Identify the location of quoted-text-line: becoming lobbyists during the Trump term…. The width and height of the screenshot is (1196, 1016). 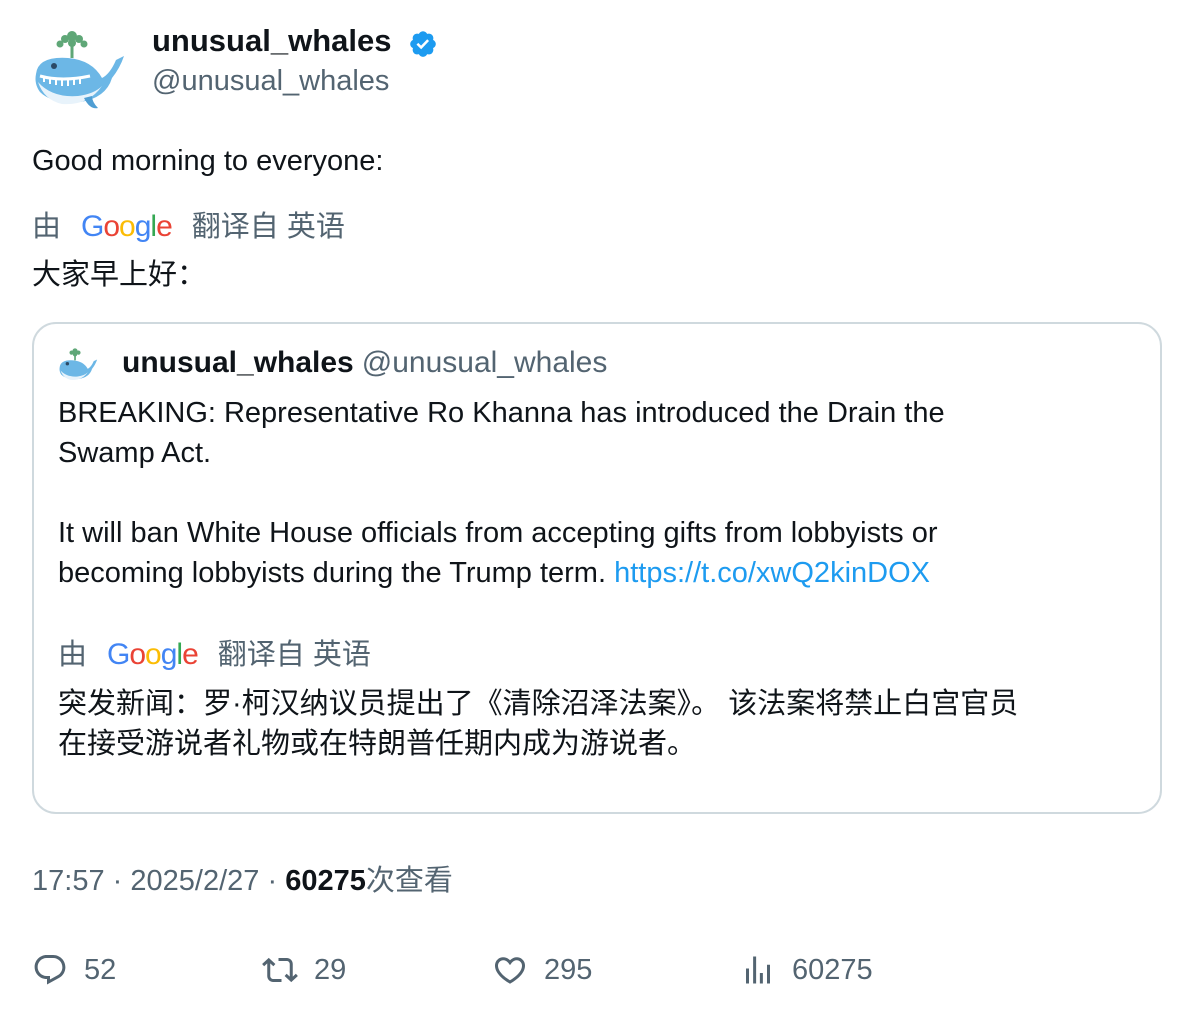
(332, 573).